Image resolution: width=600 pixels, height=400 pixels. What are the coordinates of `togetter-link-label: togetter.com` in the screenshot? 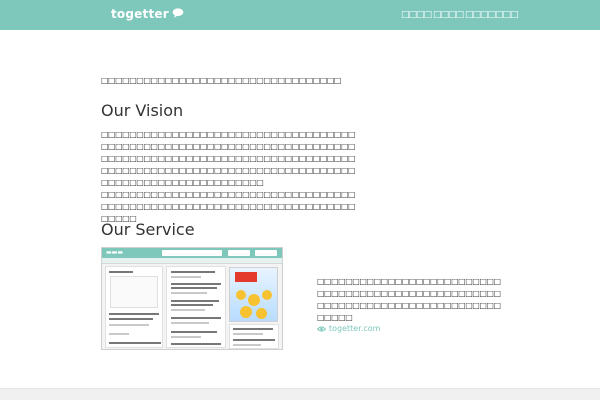 It's located at (355, 328).